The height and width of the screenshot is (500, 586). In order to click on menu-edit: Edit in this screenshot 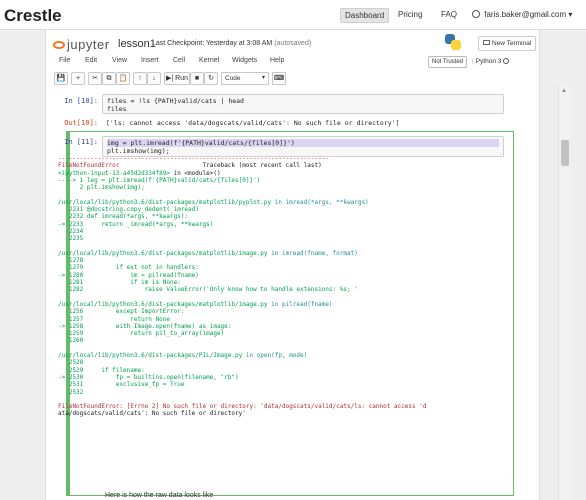, I will do `click(91, 60)`.